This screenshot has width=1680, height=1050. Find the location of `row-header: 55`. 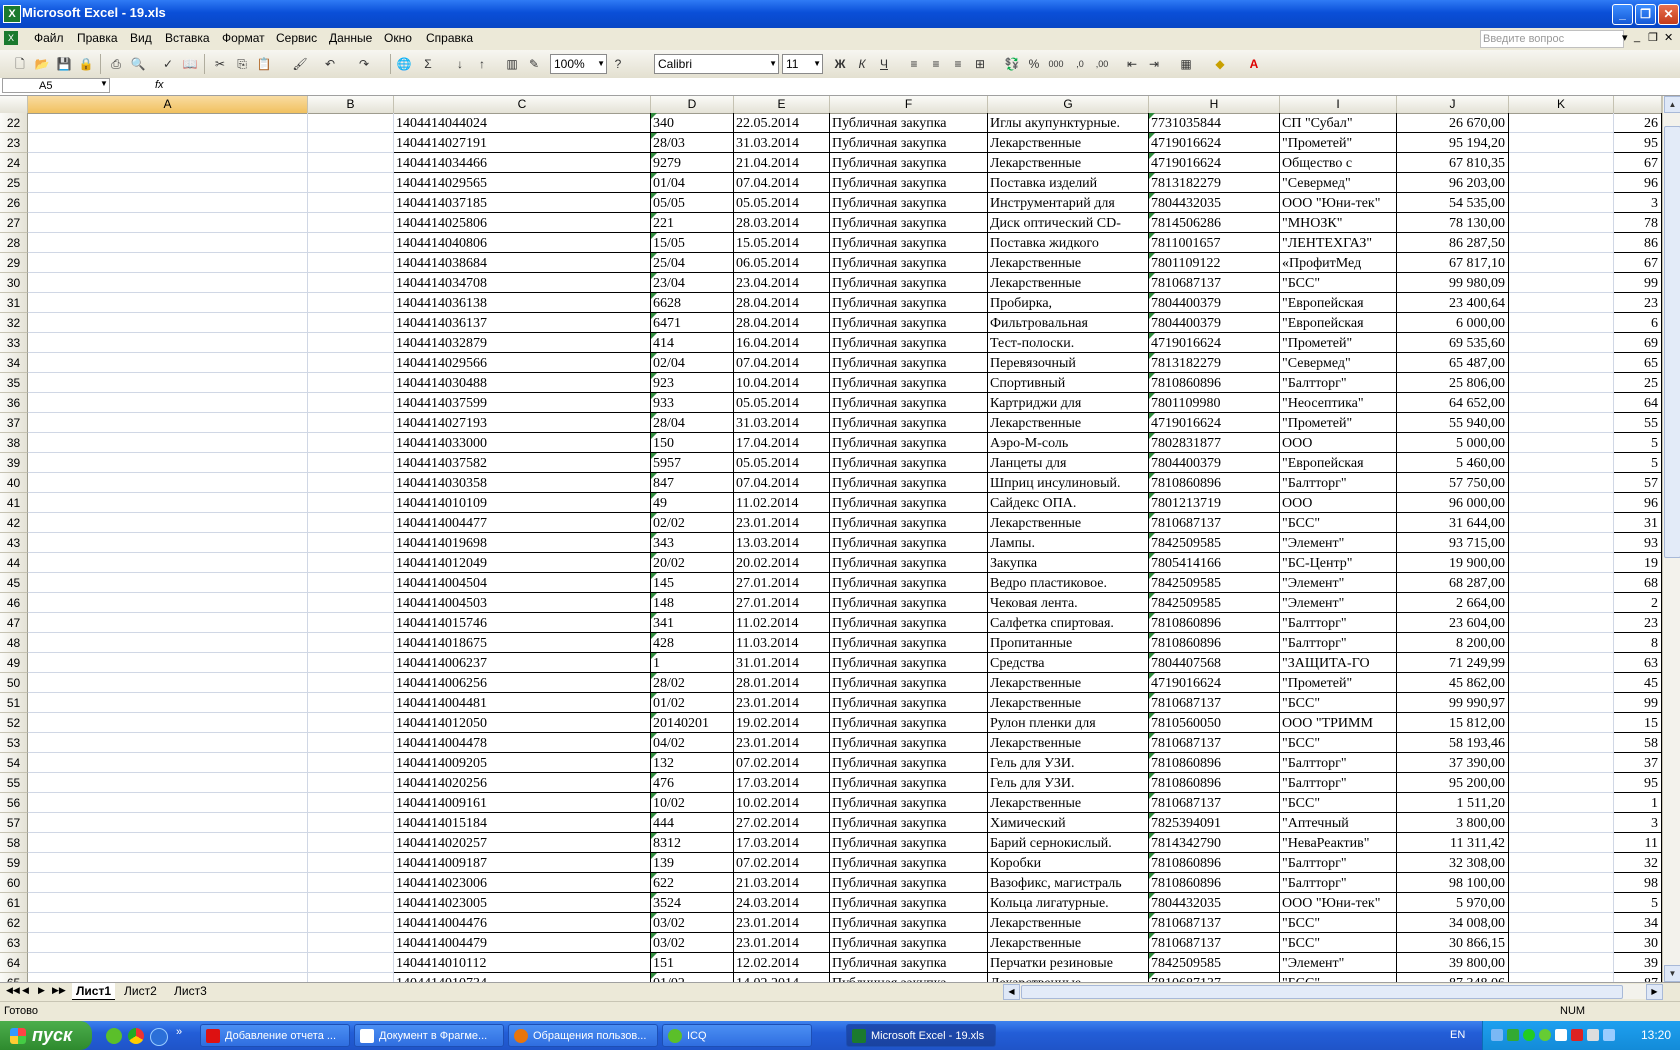

row-header: 55 is located at coordinates (14, 783).